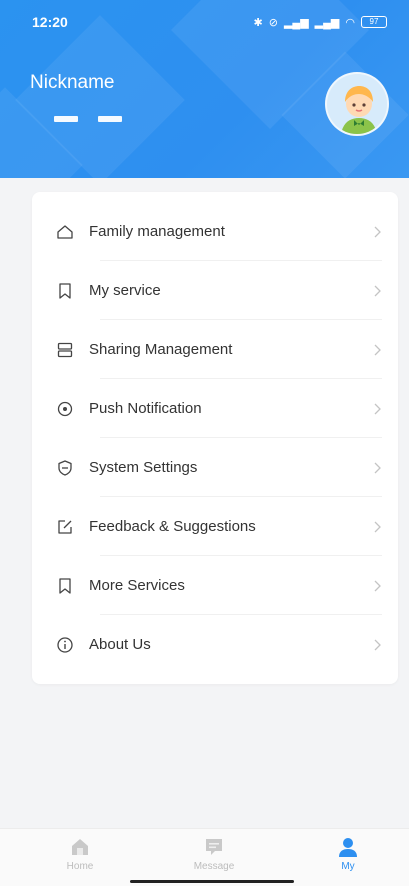  What do you see at coordinates (215, 467) in the screenshot?
I see `menu-item-system-settings: System Settings` at bounding box center [215, 467].